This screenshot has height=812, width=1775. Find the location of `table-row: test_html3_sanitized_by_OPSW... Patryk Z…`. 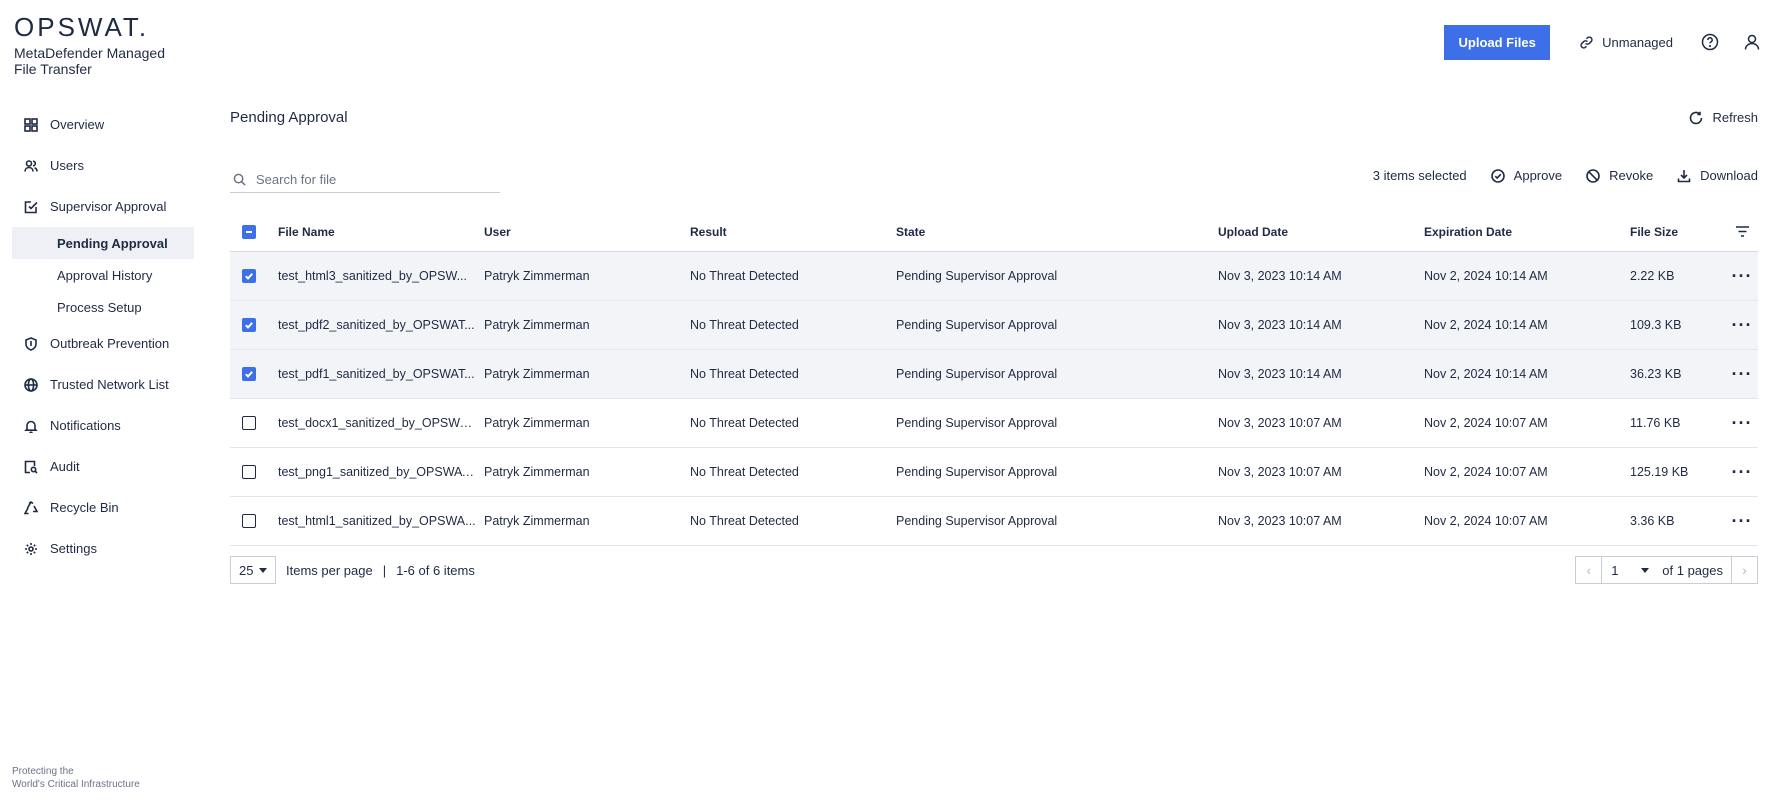

table-row: test_html3_sanitized_by_OPSW... Patryk Z… is located at coordinates (994, 276).